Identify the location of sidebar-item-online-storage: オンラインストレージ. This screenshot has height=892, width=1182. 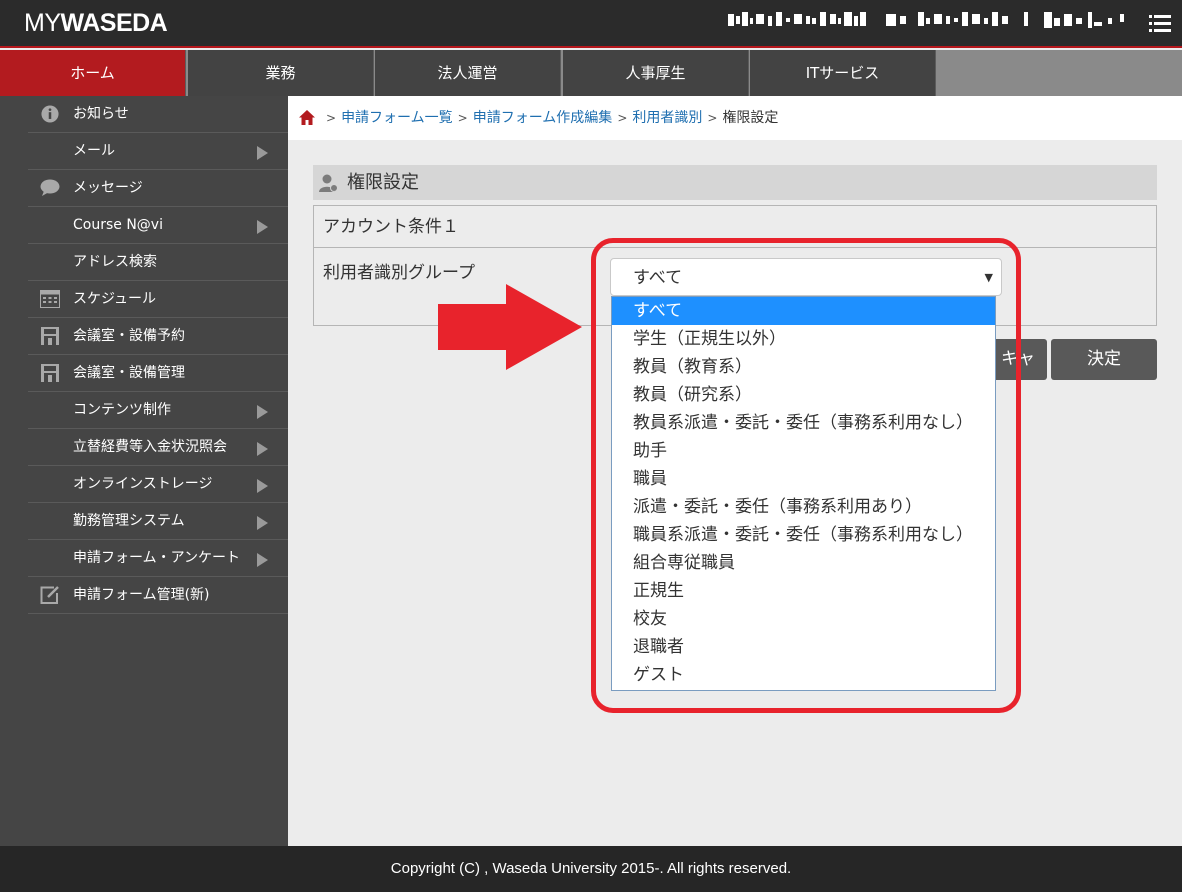
(158, 484).